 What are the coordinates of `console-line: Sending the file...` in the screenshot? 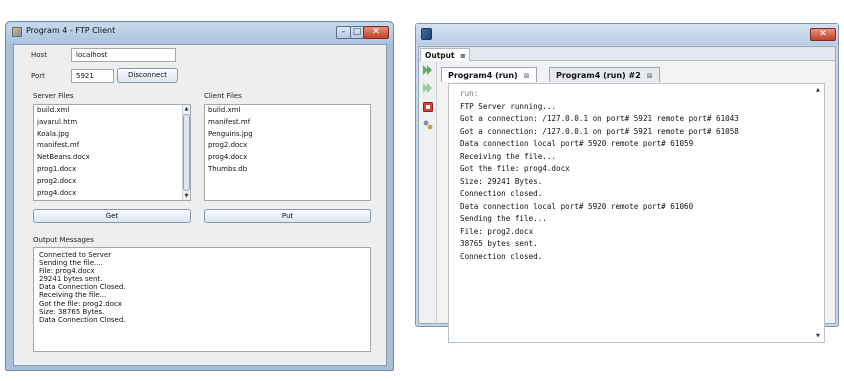 It's located at (503, 218).